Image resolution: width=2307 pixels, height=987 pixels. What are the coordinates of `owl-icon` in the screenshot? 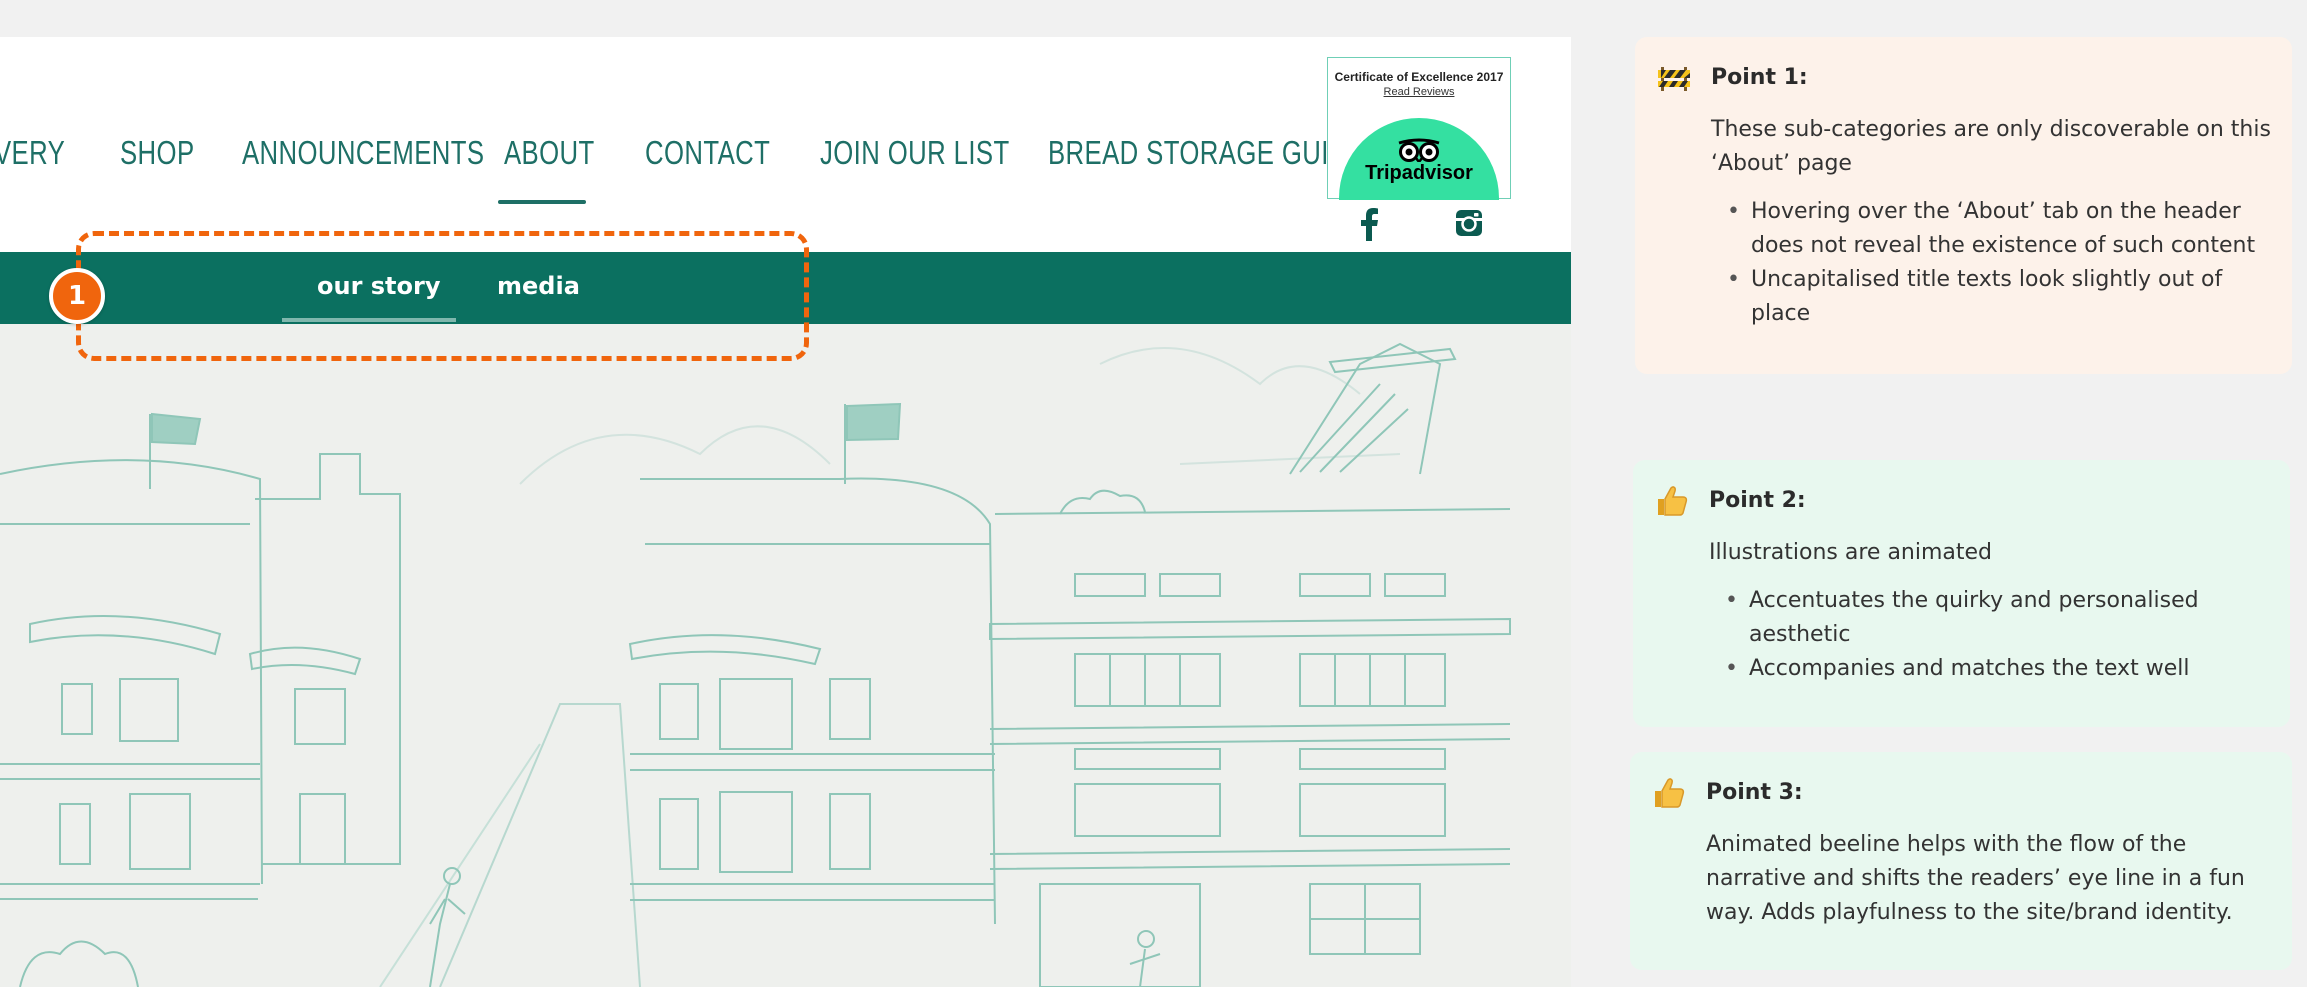 It's located at (1419, 150).